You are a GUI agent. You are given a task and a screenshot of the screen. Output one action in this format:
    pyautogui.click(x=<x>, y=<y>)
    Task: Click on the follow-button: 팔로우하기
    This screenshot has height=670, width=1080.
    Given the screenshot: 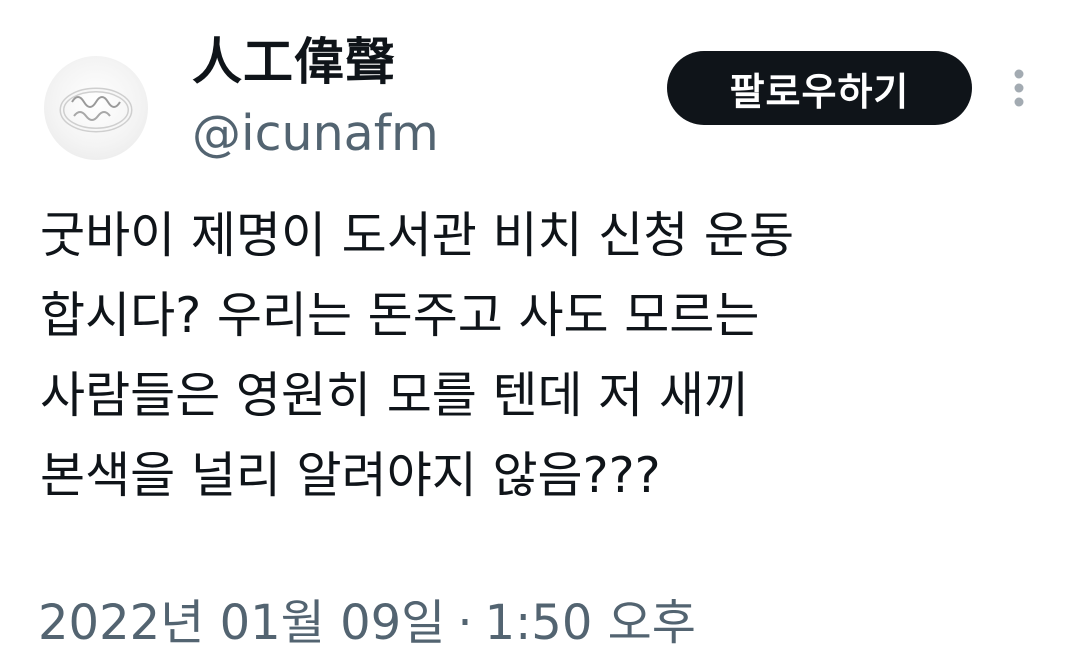 What is the action you would take?
    pyautogui.click(x=819, y=88)
    